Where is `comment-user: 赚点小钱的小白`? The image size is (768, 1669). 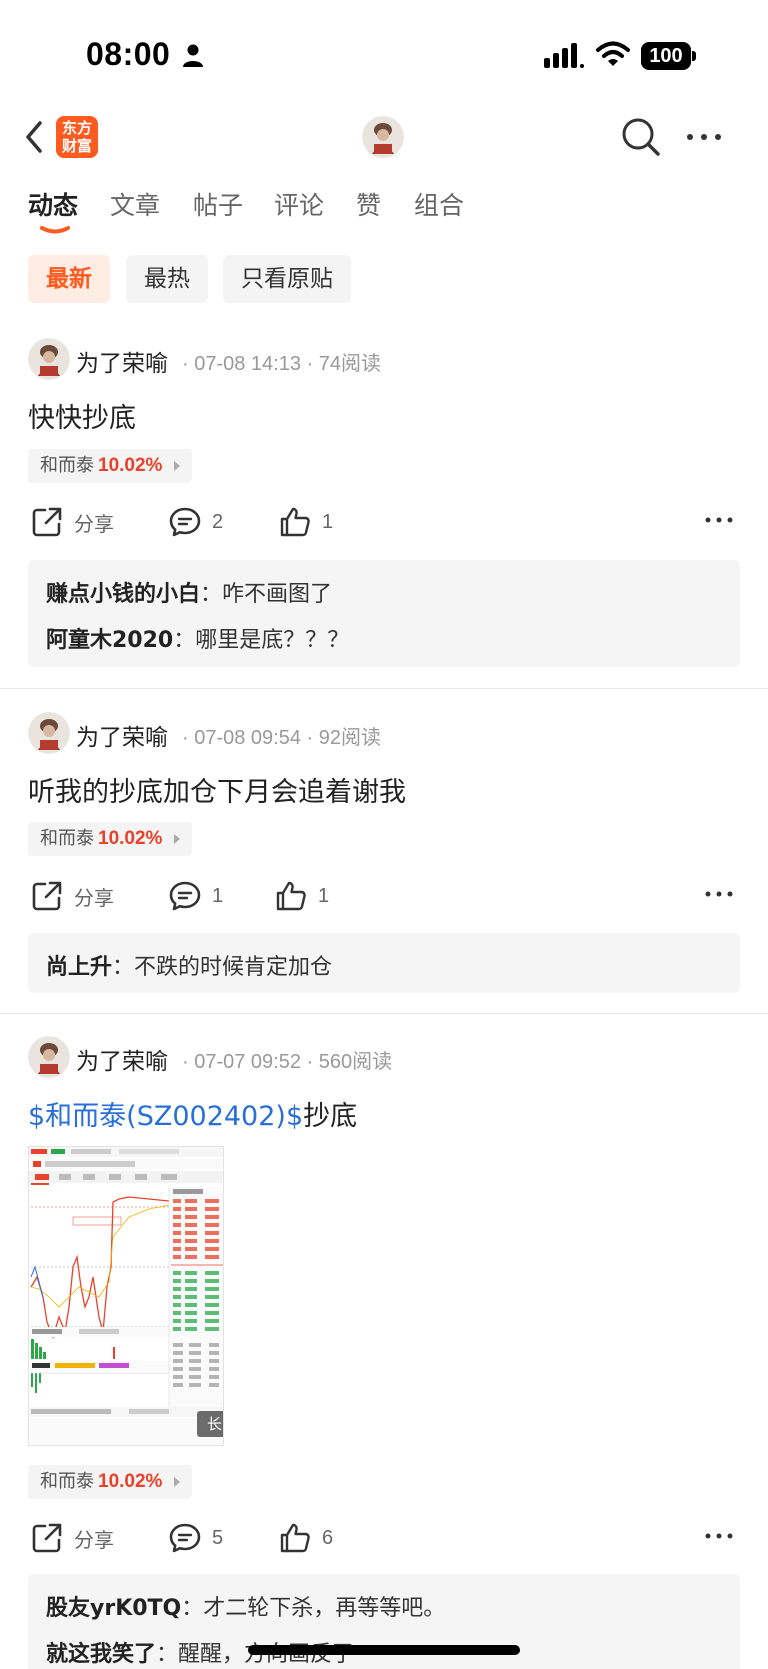
comment-user: 赚点小钱的小白 is located at coordinates (123, 594).